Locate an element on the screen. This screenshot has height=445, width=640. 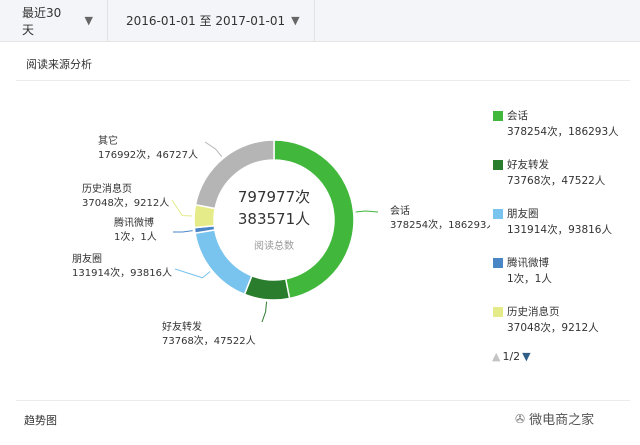
legend-value: 37048次，9212人 is located at coordinates (553, 328).